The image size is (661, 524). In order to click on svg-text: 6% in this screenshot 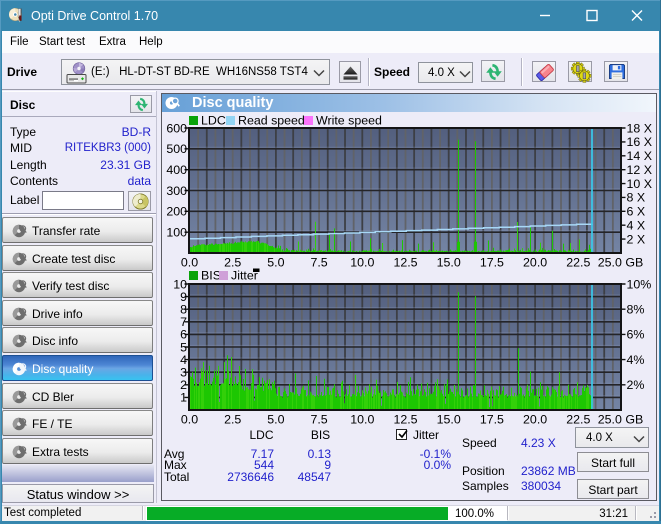, I will do `click(636, 335)`.